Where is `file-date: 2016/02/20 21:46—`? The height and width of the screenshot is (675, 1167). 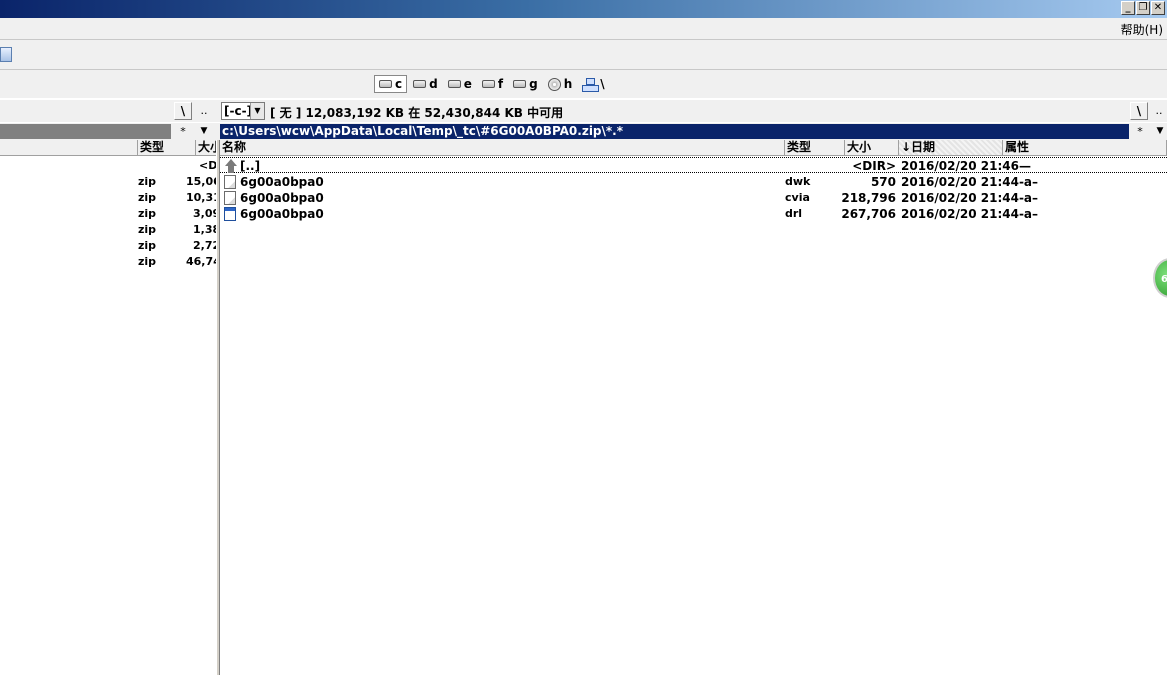
file-date: 2016/02/20 21:46— is located at coordinates (966, 166).